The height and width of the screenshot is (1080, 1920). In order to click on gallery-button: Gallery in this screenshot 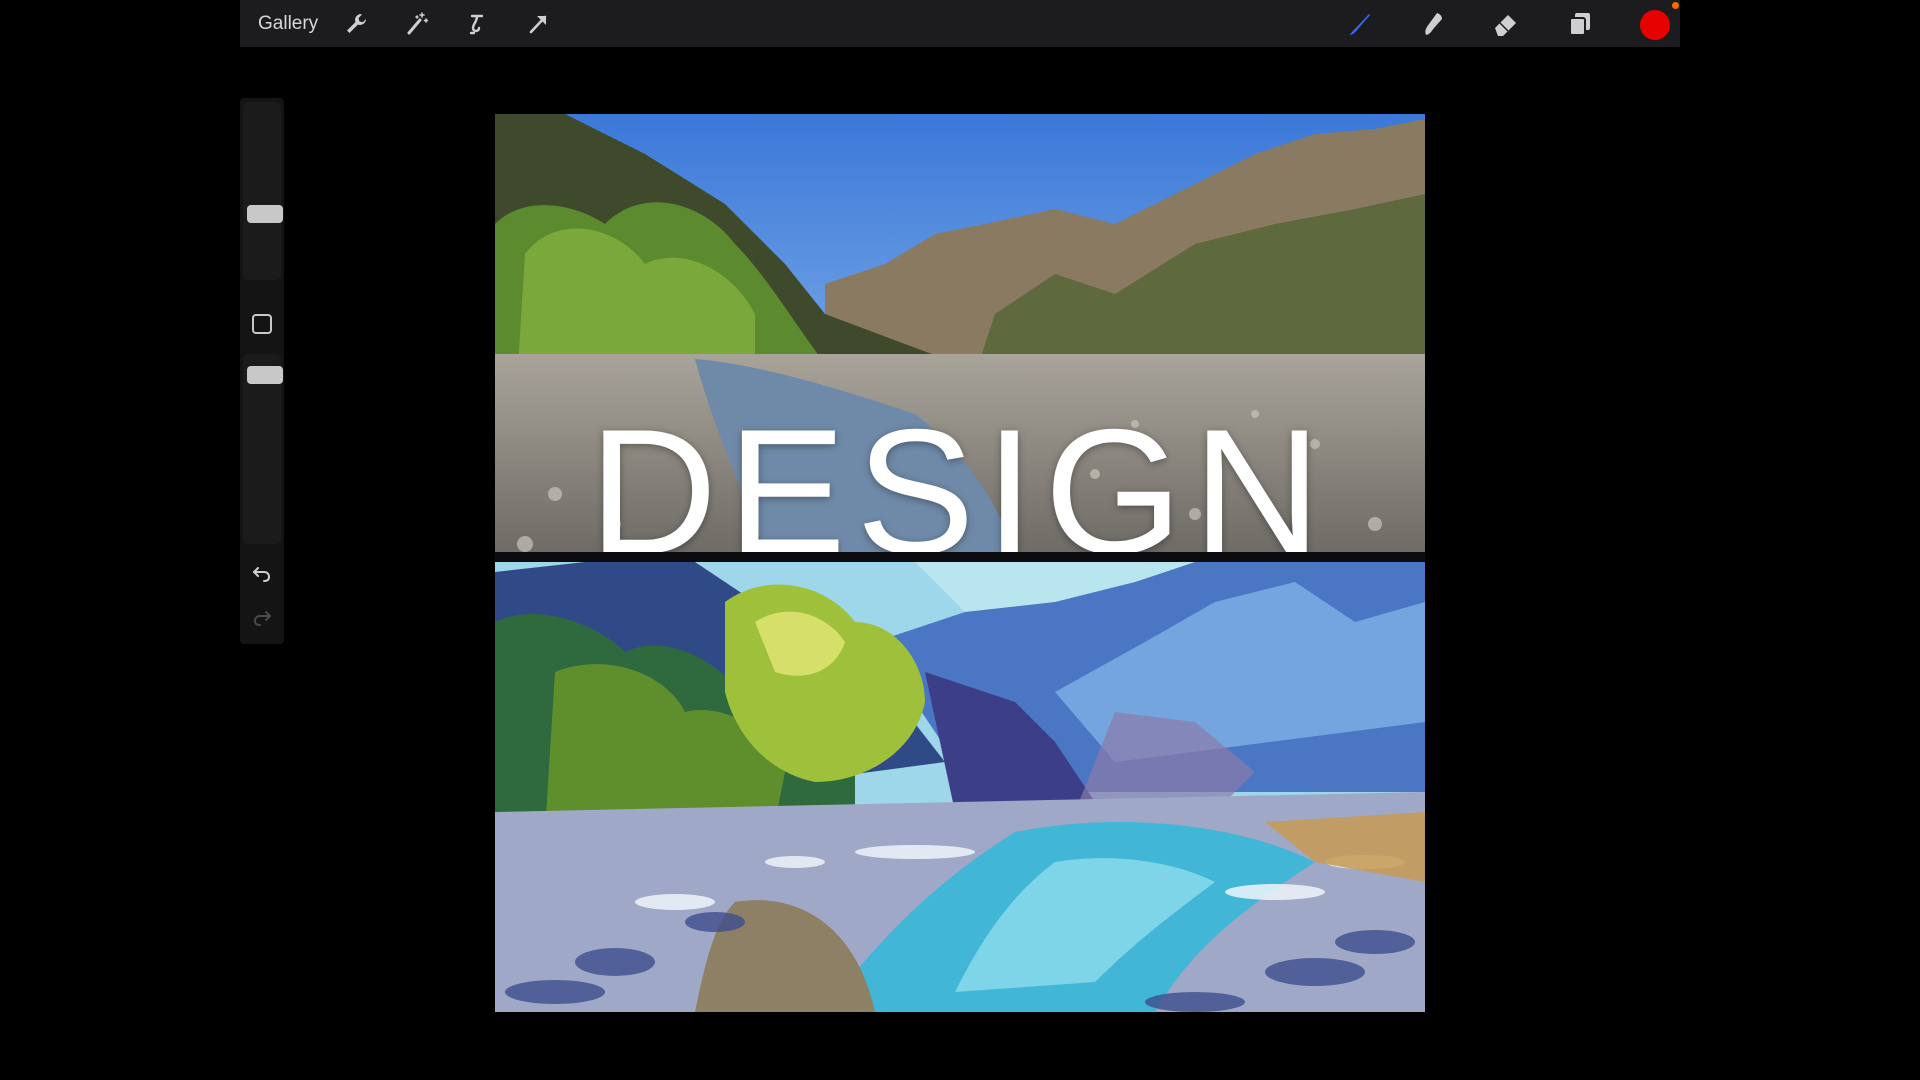, I will do `click(288, 23)`.